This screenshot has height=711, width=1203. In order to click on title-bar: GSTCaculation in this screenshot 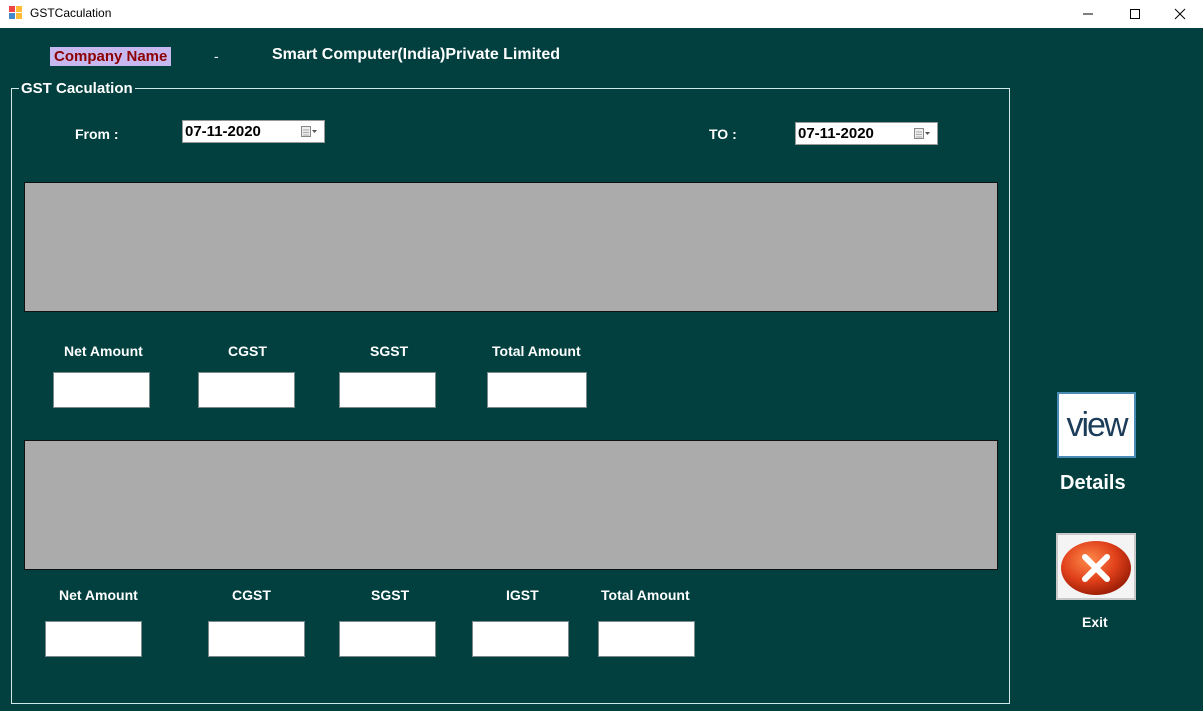, I will do `click(601, 14)`.